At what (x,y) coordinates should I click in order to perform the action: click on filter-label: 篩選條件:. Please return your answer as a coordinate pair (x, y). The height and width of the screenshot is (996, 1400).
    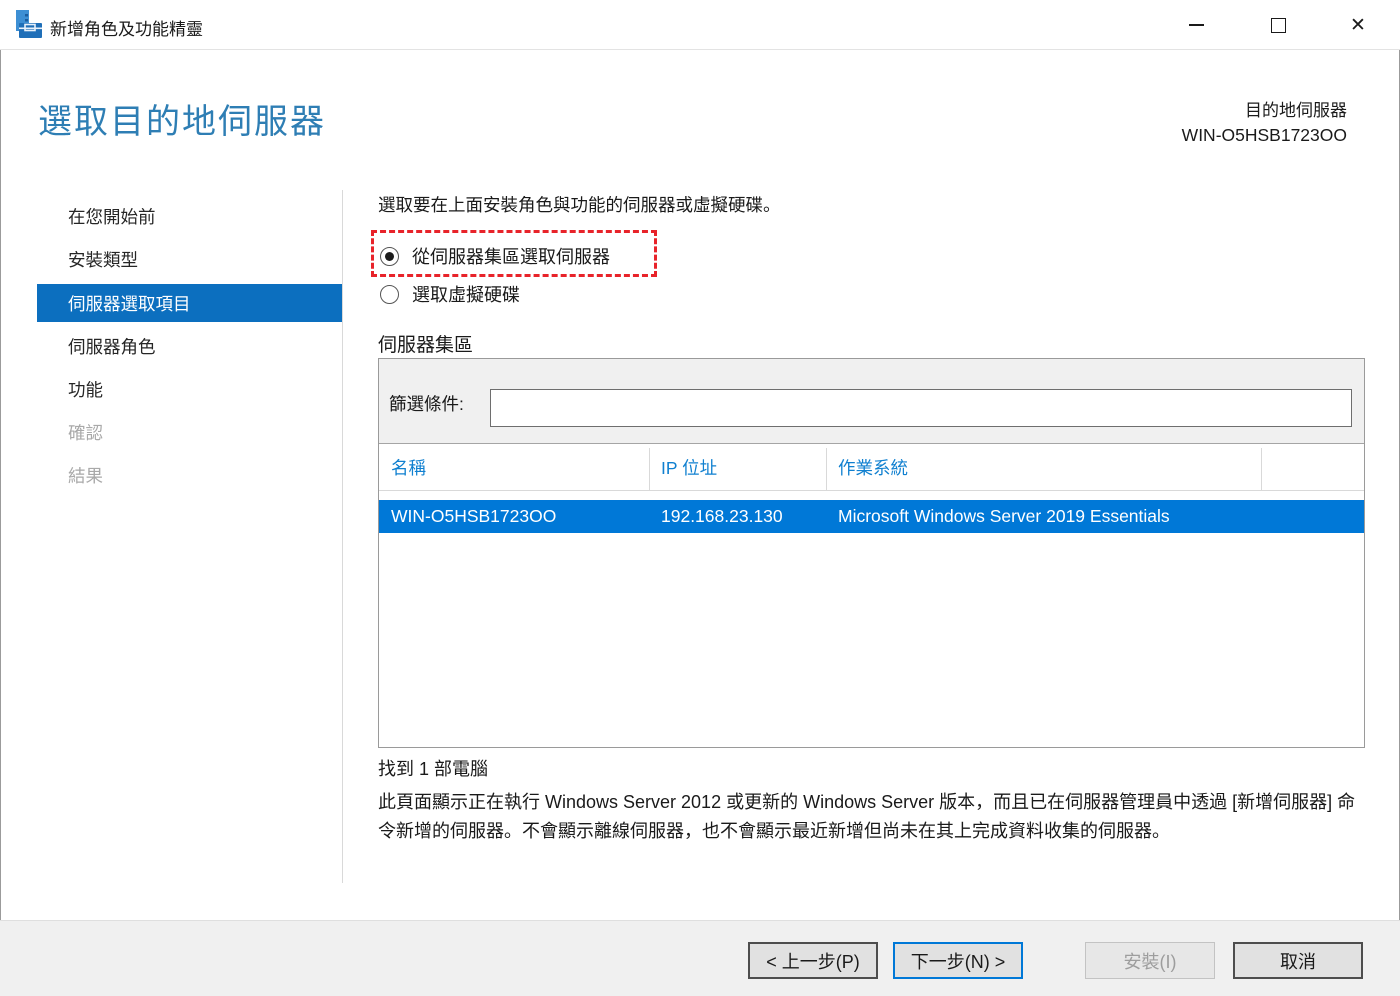
    Looking at the image, I should click on (426, 404).